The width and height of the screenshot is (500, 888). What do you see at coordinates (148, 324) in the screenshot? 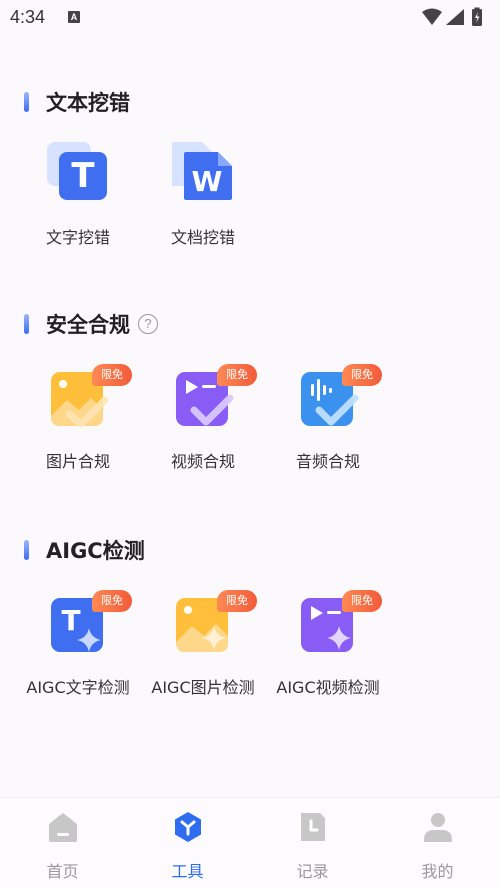
I see `help-icon: ?` at bounding box center [148, 324].